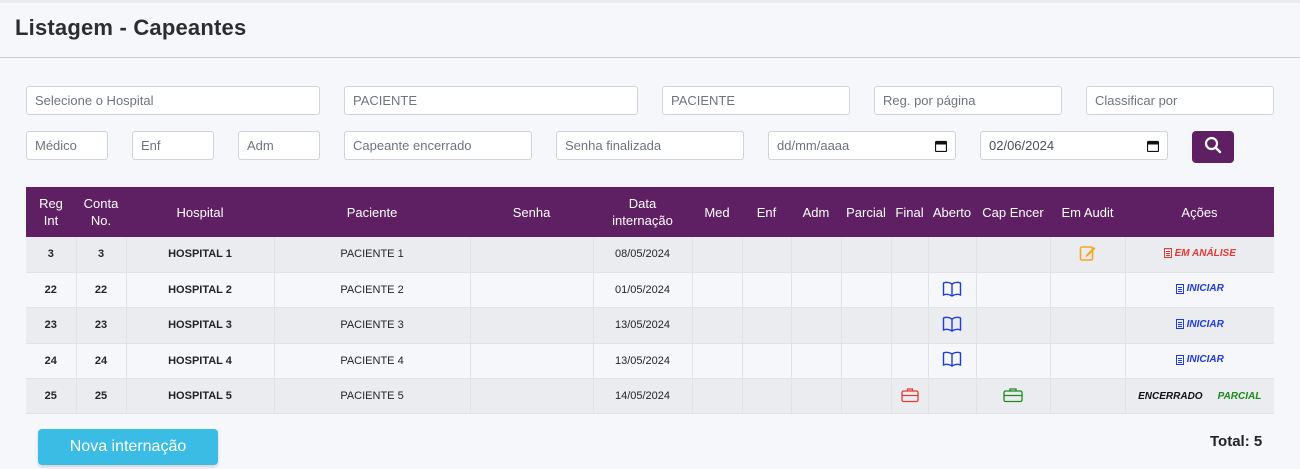 The height and width of the screenshot is (469, 1300). Describe the element at coordinates (1180, 100) in the screenshot. I see `classificar-select: Classificar por` at that location.